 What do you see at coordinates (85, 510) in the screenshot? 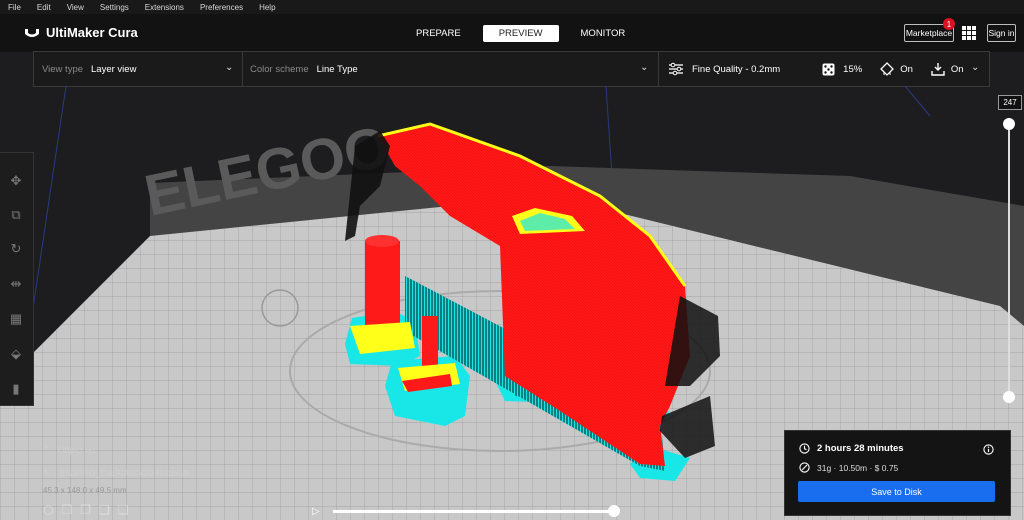
I see `view-top-icon: ❐` at bounding box center [85, 510].